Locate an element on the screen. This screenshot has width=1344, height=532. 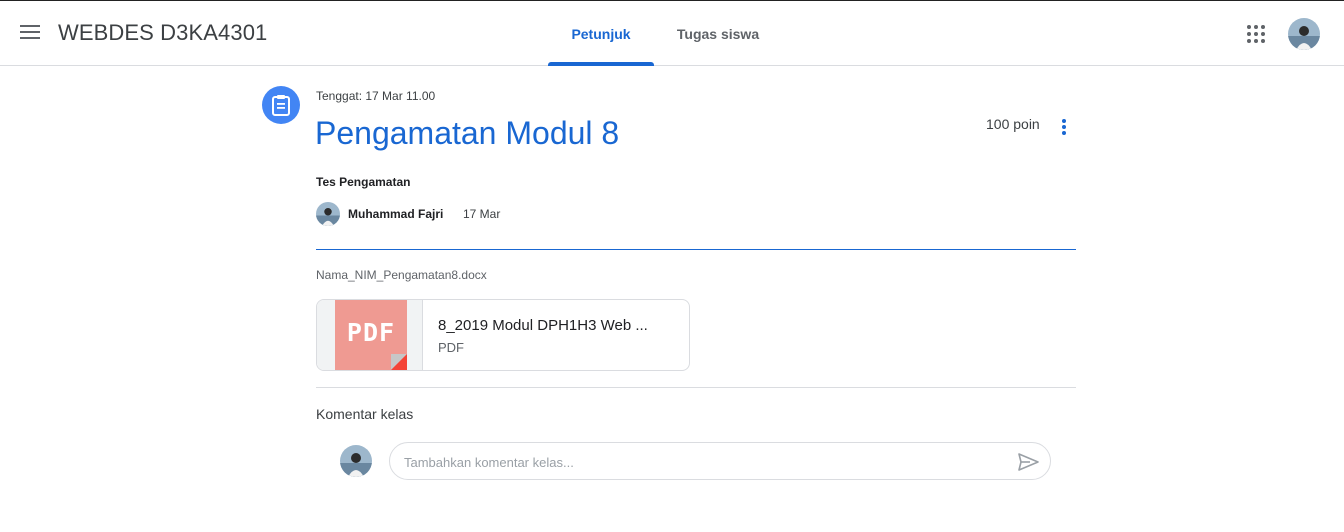
class-comment-input is located at coordinates (699, 462).